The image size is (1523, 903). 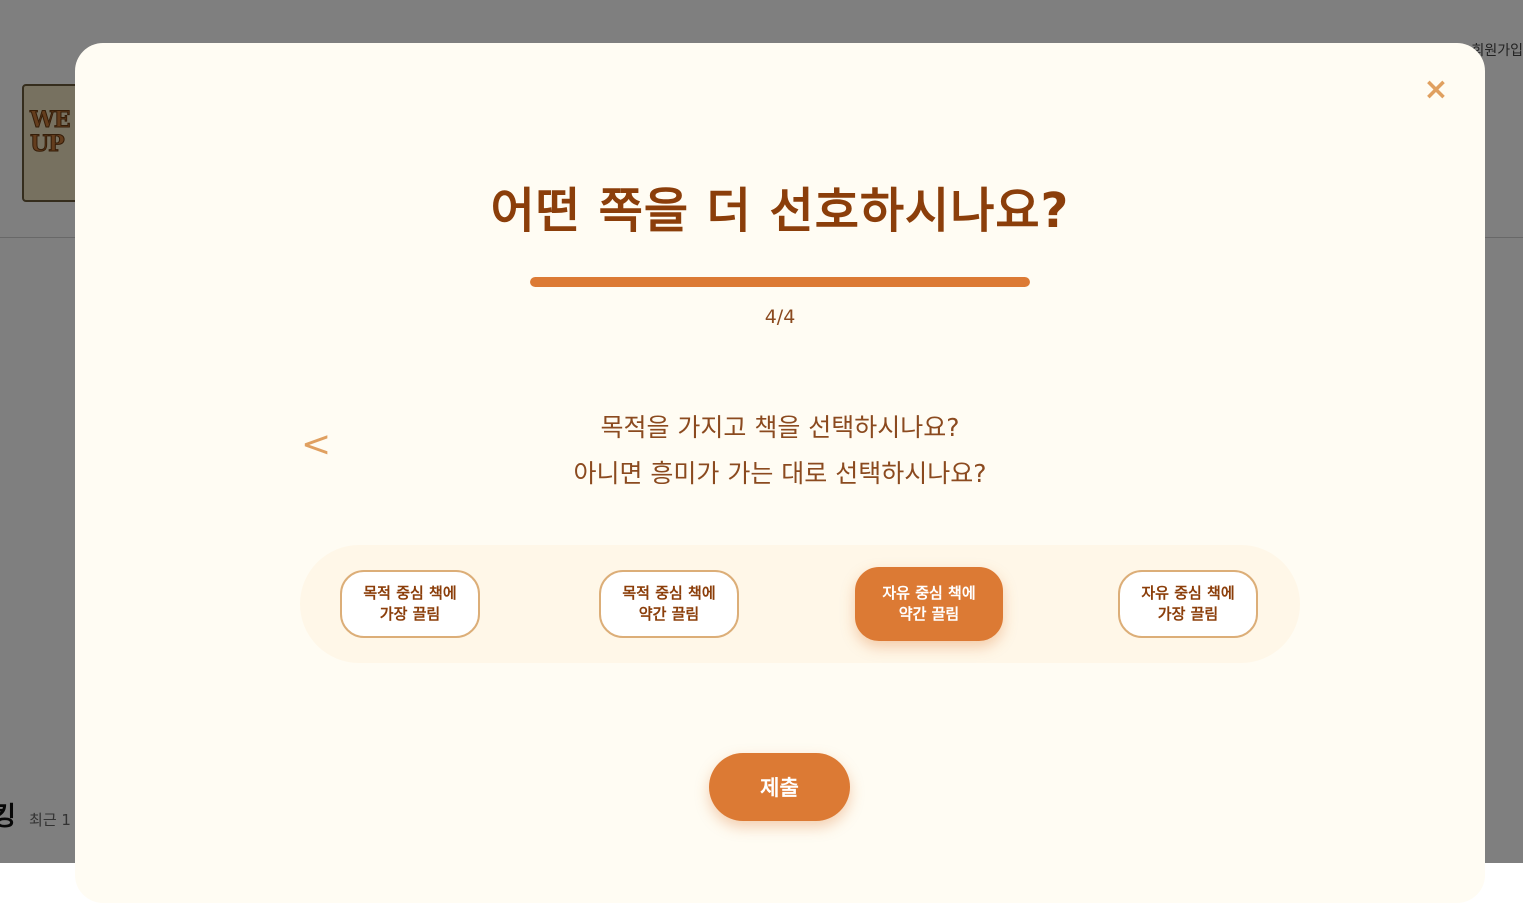 I want to click on option-free-slight: 자유 중심 책에 약간 끌림, so click(x=929, y=604).